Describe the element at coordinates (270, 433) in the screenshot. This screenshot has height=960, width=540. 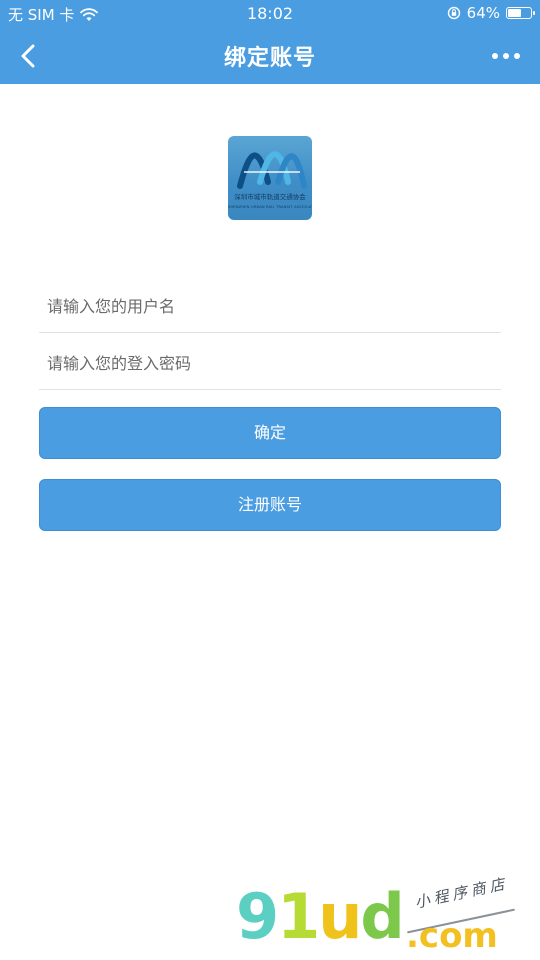
I see `confirm-button: 确定` at that location.